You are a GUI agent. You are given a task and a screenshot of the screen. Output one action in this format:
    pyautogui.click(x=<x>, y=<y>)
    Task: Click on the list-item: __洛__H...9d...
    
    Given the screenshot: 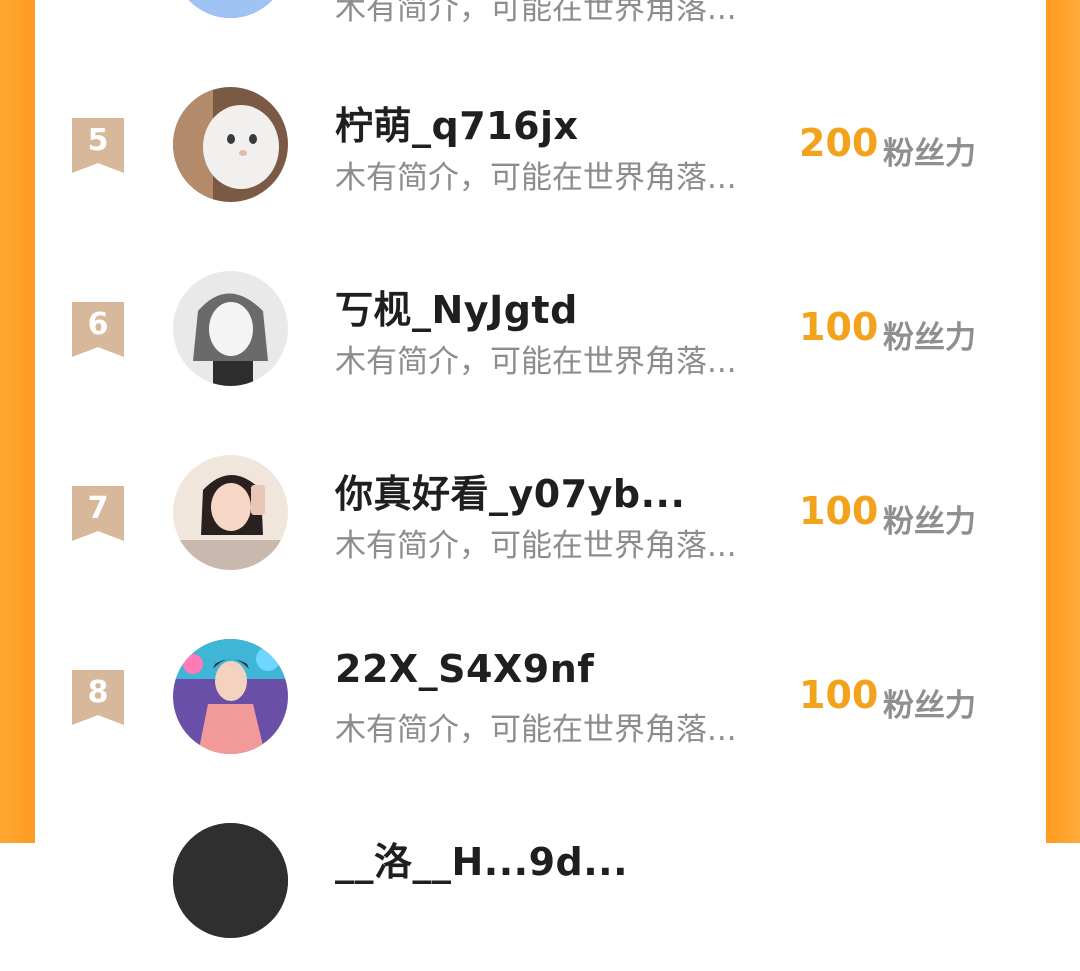 What is the action you would take?
    pyautogui.click(x=540, y=896)
    